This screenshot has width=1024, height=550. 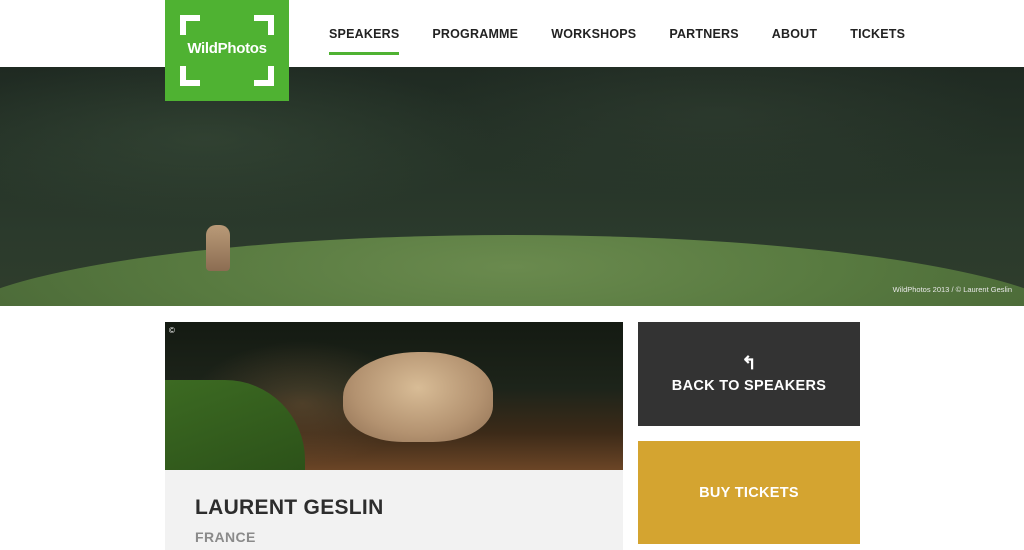 What do you see at coordinates (394, 510) in the screenshot?
I see `speaker-info: LAURENT GESLIN FRANCE` at bounding box center [394, 510].